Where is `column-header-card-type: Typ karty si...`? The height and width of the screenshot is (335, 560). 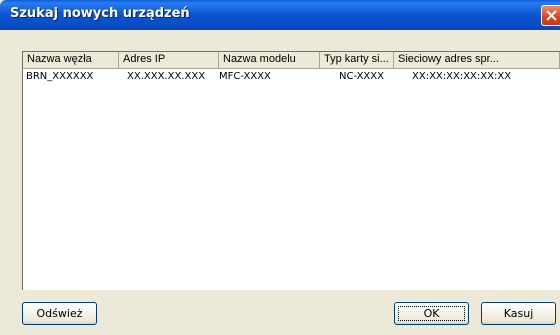
column-header-card-type: Typ karty si... is located at coordinates (357, 60).